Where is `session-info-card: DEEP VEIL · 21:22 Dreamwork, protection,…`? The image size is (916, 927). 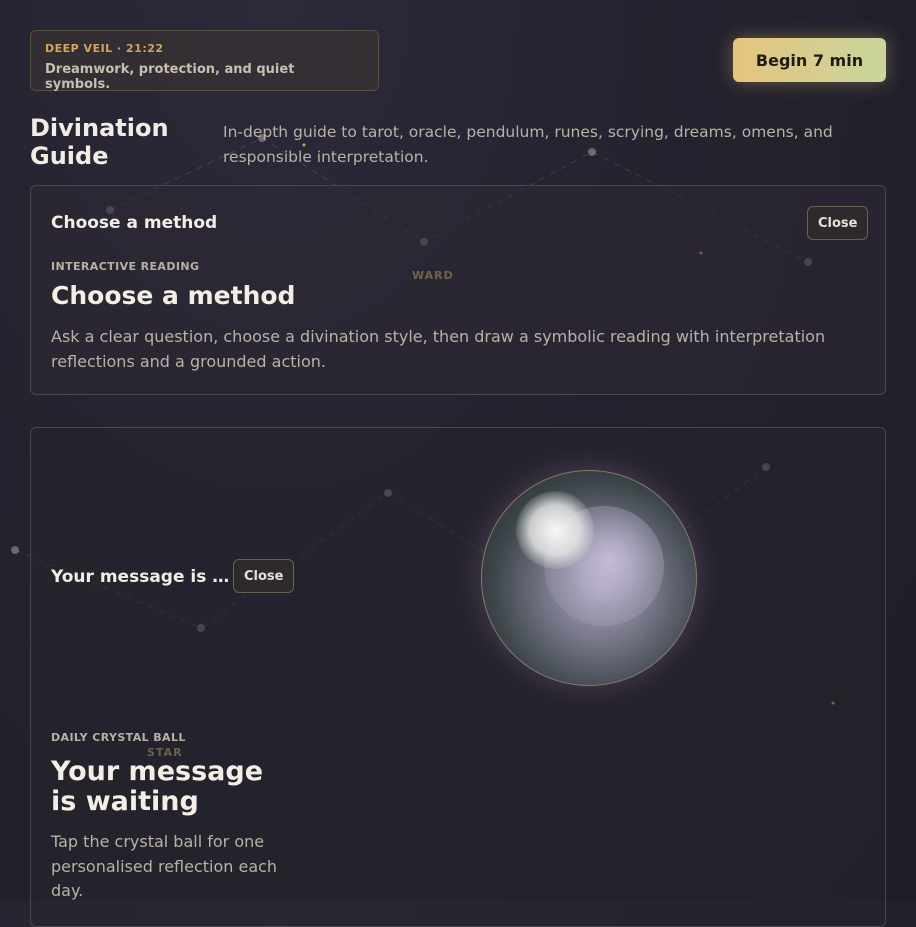
session-info-card: DEEP VEIL · 21:22 Dreamwork, protection,… is located at coordinates (204, 61).